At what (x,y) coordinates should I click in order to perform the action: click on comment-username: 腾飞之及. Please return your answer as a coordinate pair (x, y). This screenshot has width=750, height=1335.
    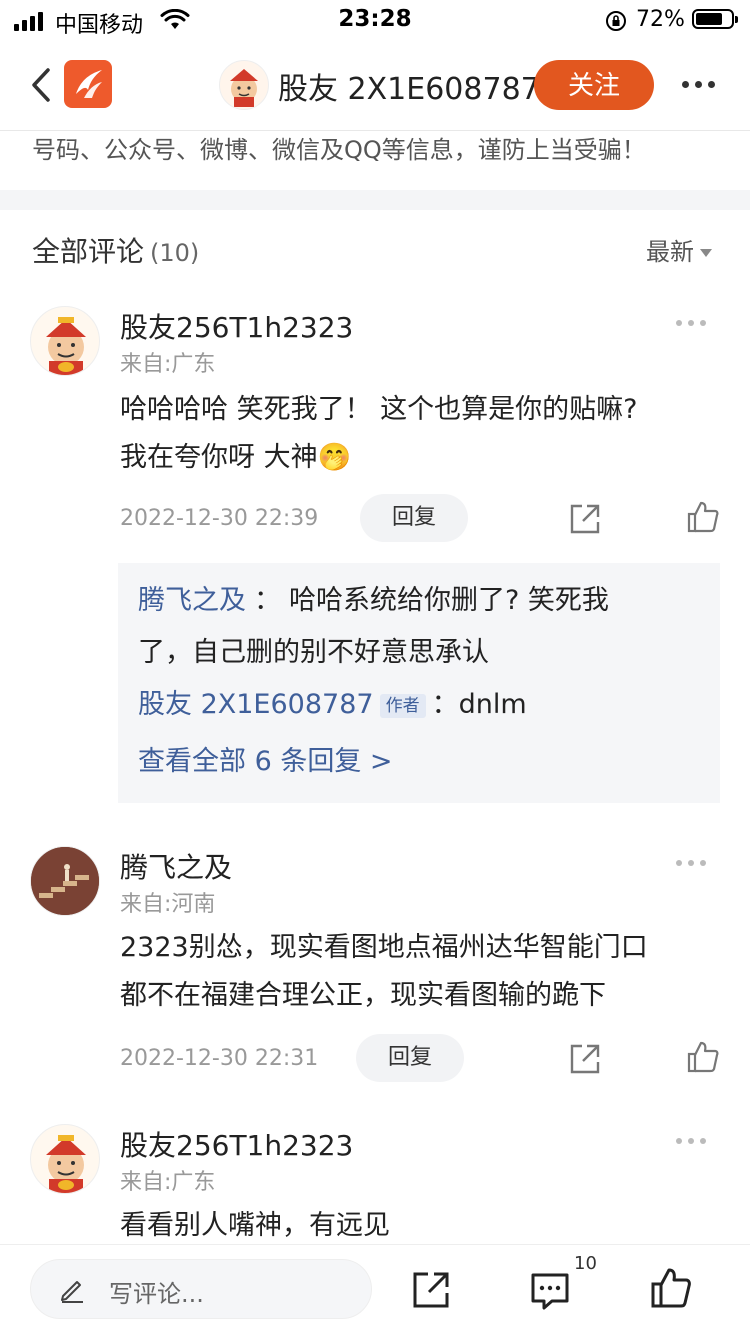
    Looking at the image, I should click on (176, 866).